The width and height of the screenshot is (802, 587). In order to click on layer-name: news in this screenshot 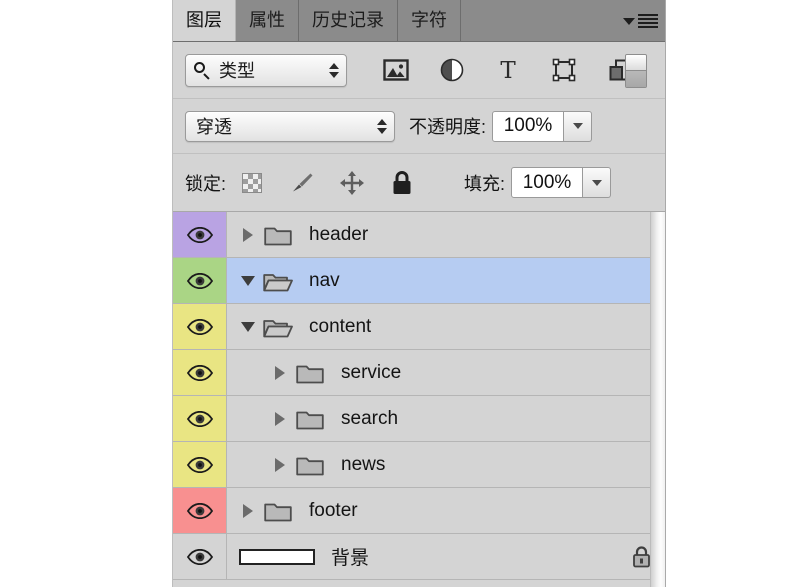, I will do `click(363, 464)`.